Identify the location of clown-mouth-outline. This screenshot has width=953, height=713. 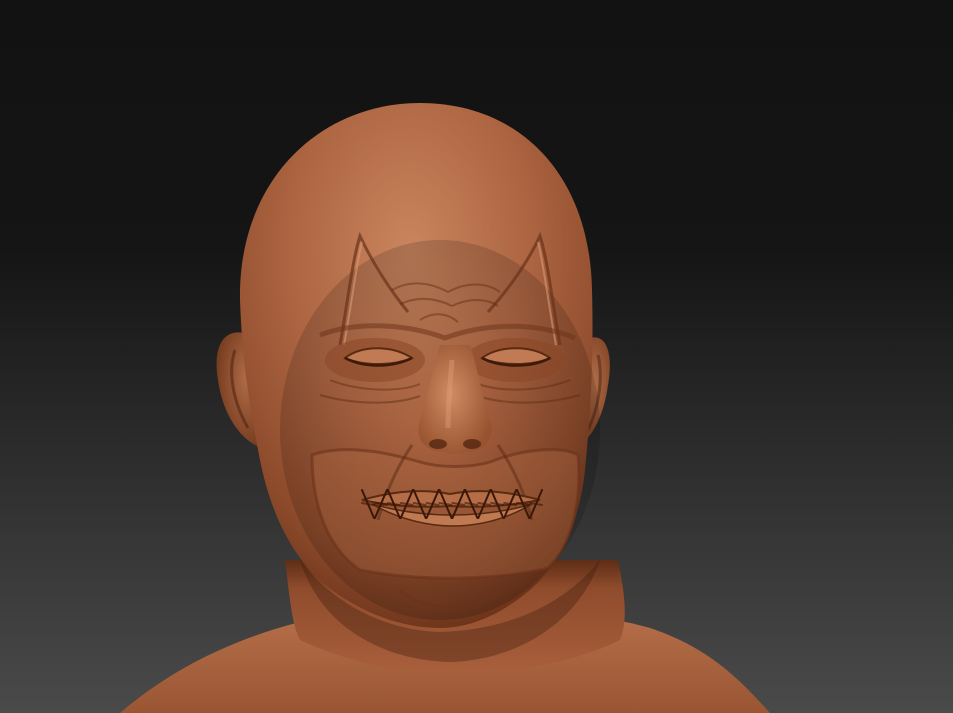
(445, 514).